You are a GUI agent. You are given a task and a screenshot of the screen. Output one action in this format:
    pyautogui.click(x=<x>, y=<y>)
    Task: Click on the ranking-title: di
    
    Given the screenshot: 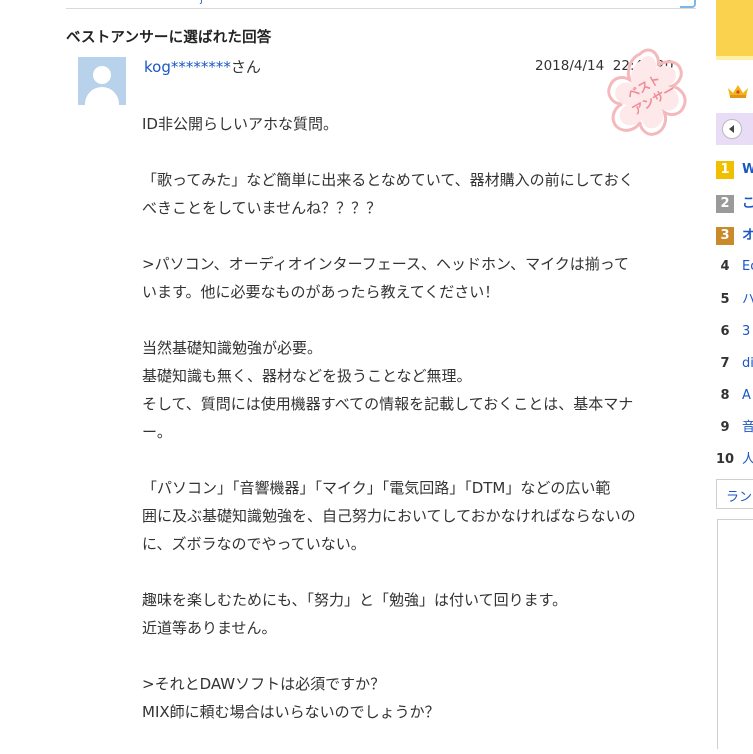 What is the action you would take?
    pyautogui.click(x=747, y=364)
    